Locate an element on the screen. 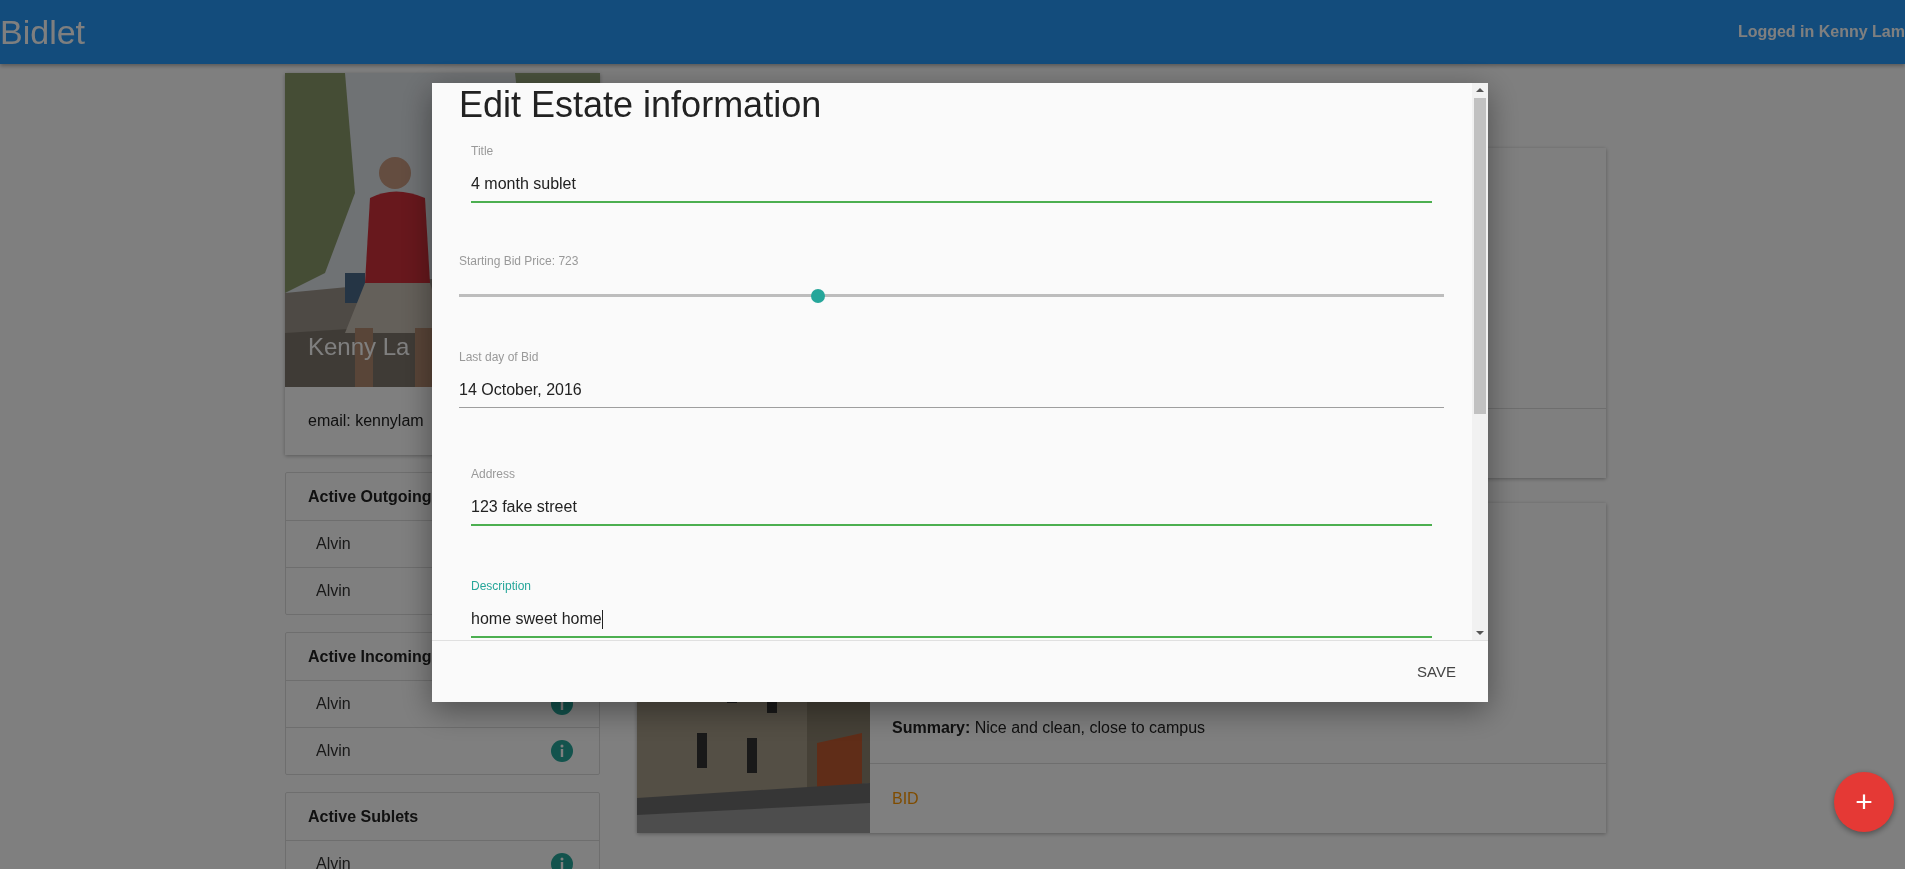 This screenshot has height=869, width=1905. scrollbar is located at coordinates (1480, 362).